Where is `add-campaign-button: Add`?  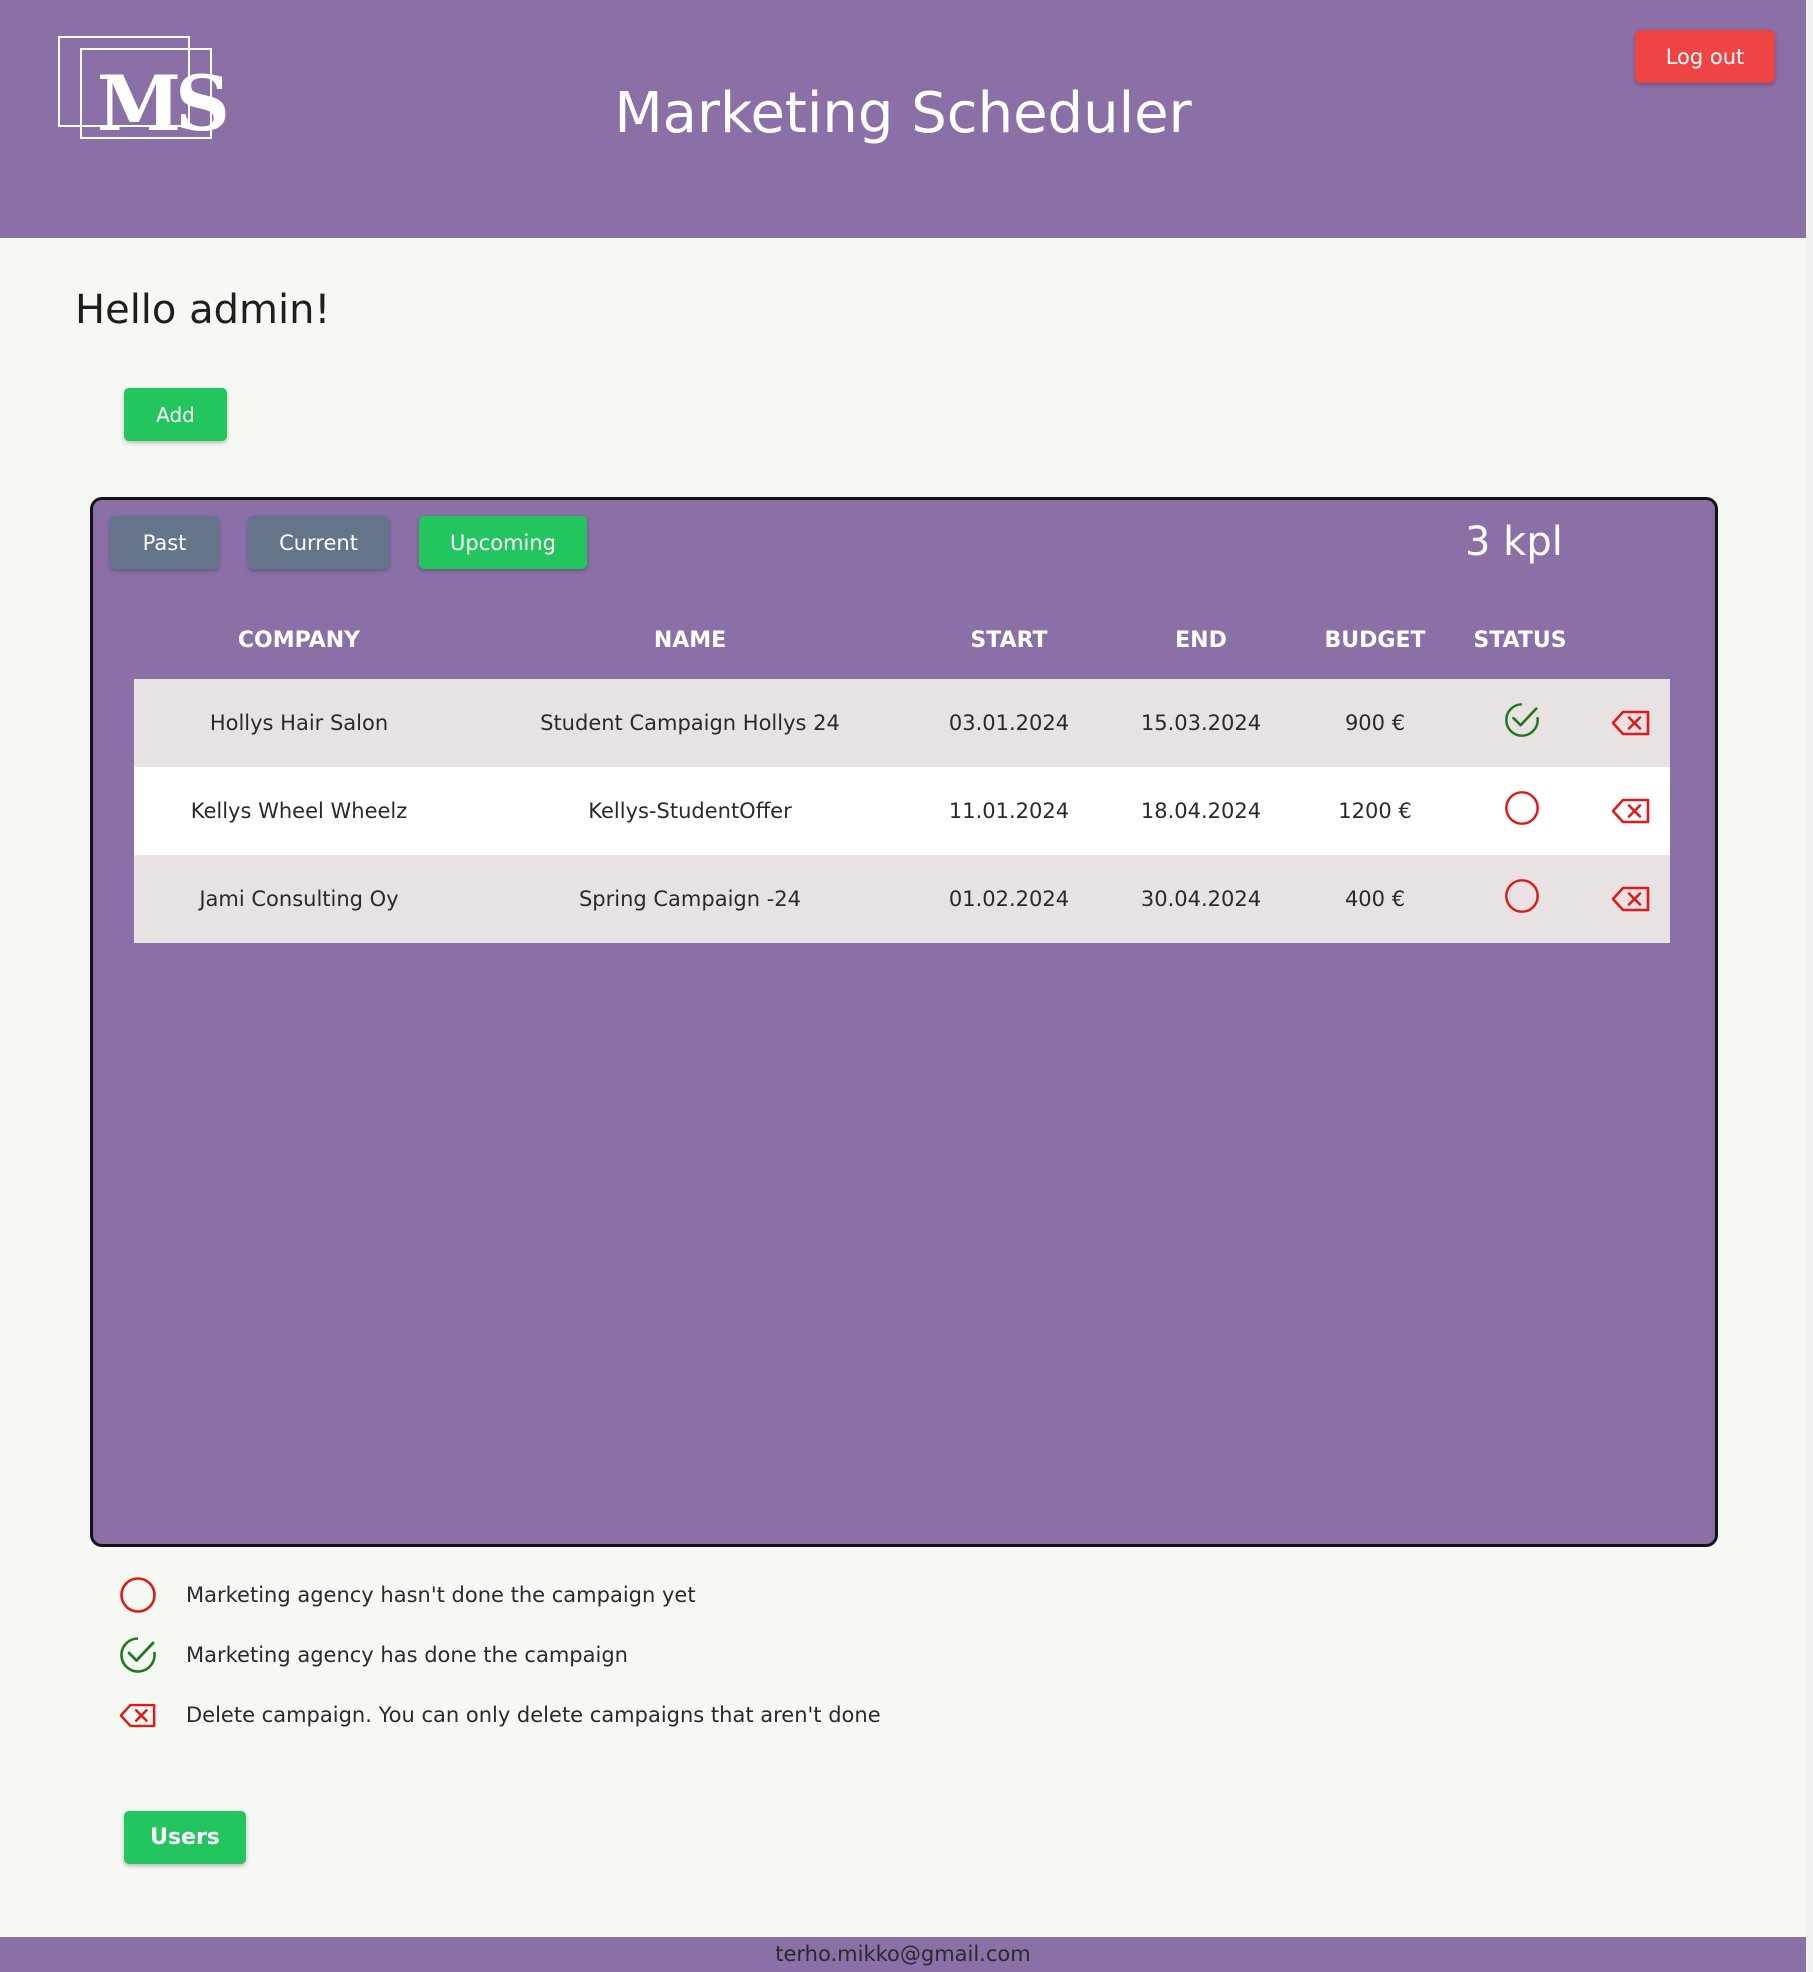 add-campaign-button: Add is located at coordinates (175, 414).